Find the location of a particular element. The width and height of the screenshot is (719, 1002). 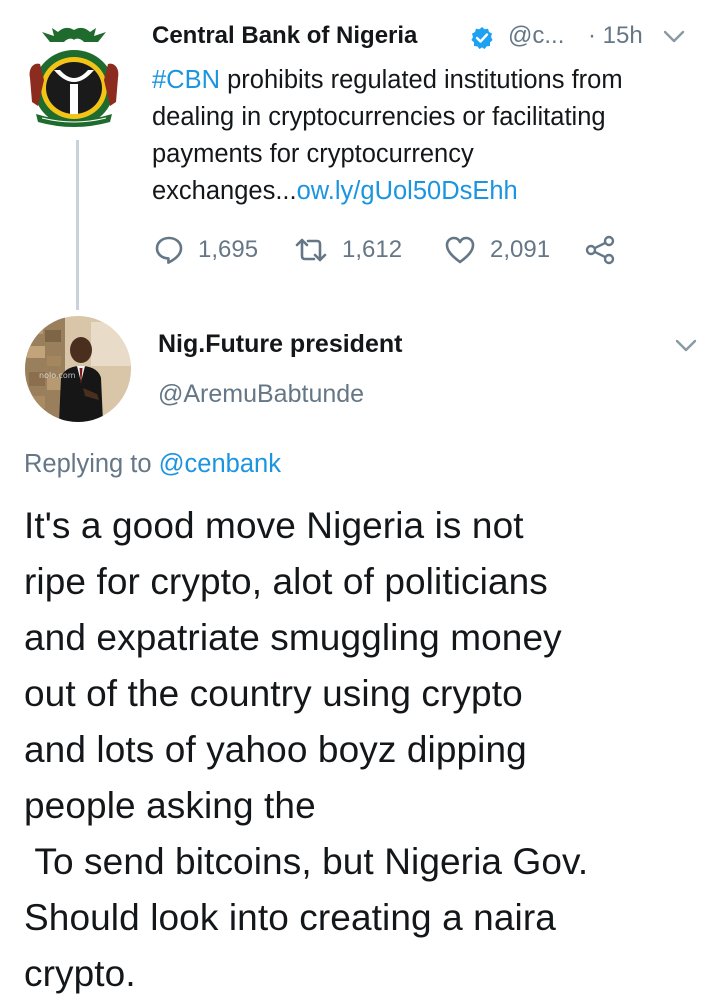

like-button: 2,091 is located at coordinates (514, 250).